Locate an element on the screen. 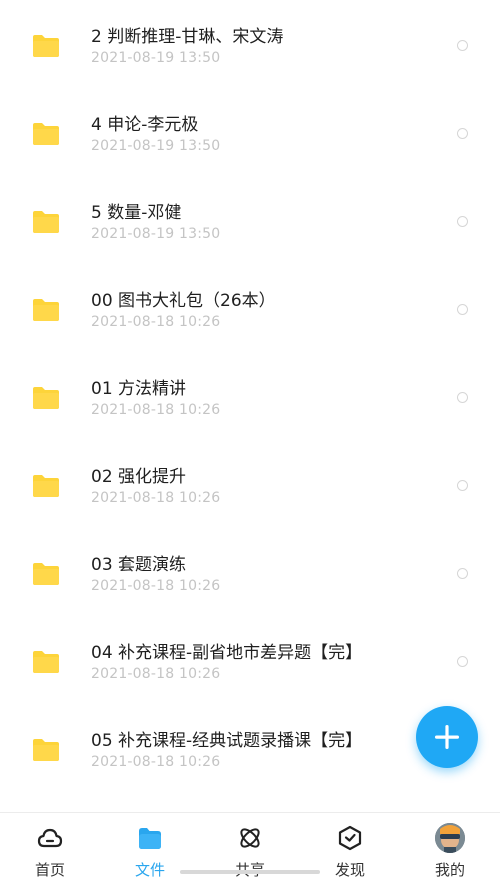  folder-name: 02 强化提升 is located at coordinates (139, 477).